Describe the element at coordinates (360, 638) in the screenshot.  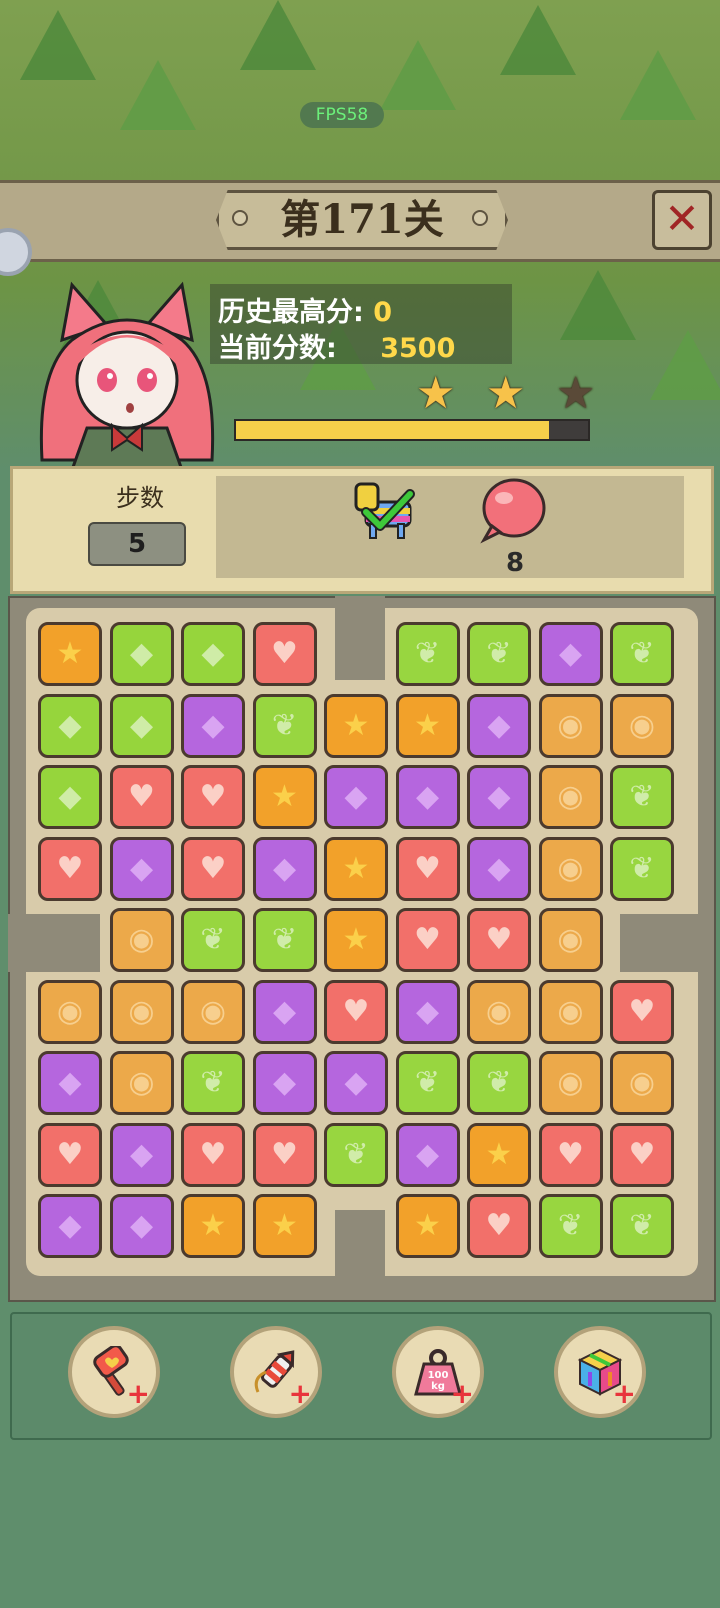
I see `board-gap-top` at that location.